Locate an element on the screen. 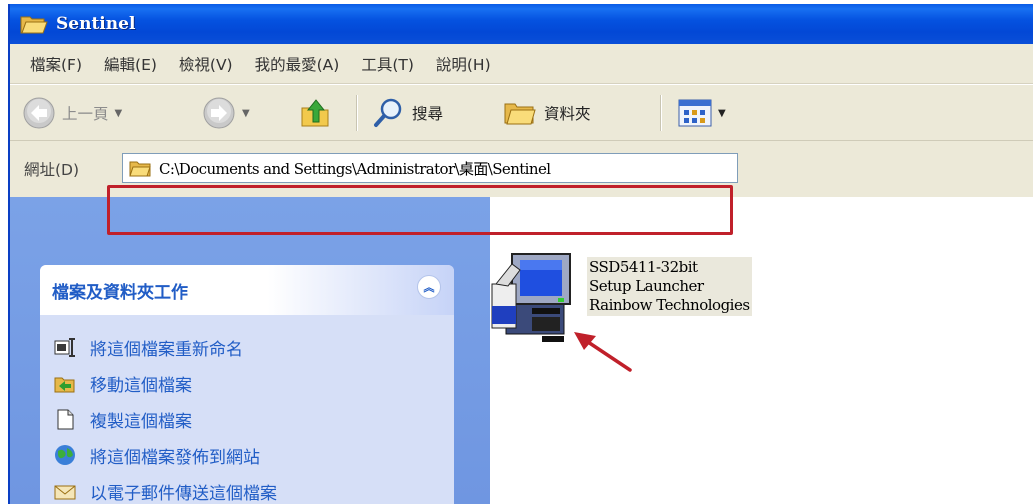 This screenshot has height=504, width=1033. address-highlight-box is located at coordinates (420, 210).